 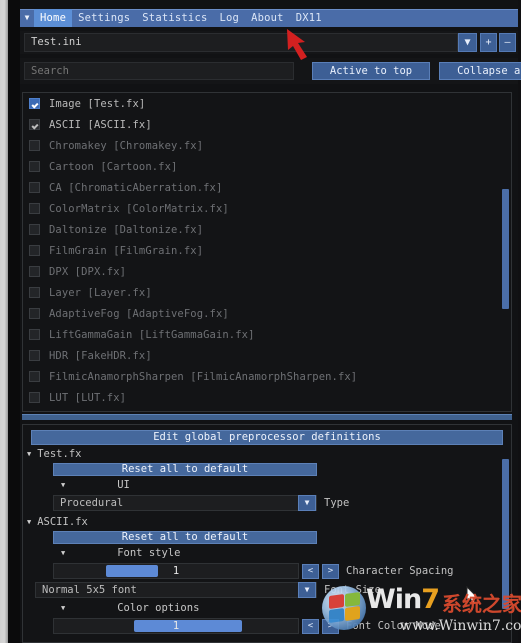 I want to click on character-spacing-increment-button: >, so click(x=330, y=571).